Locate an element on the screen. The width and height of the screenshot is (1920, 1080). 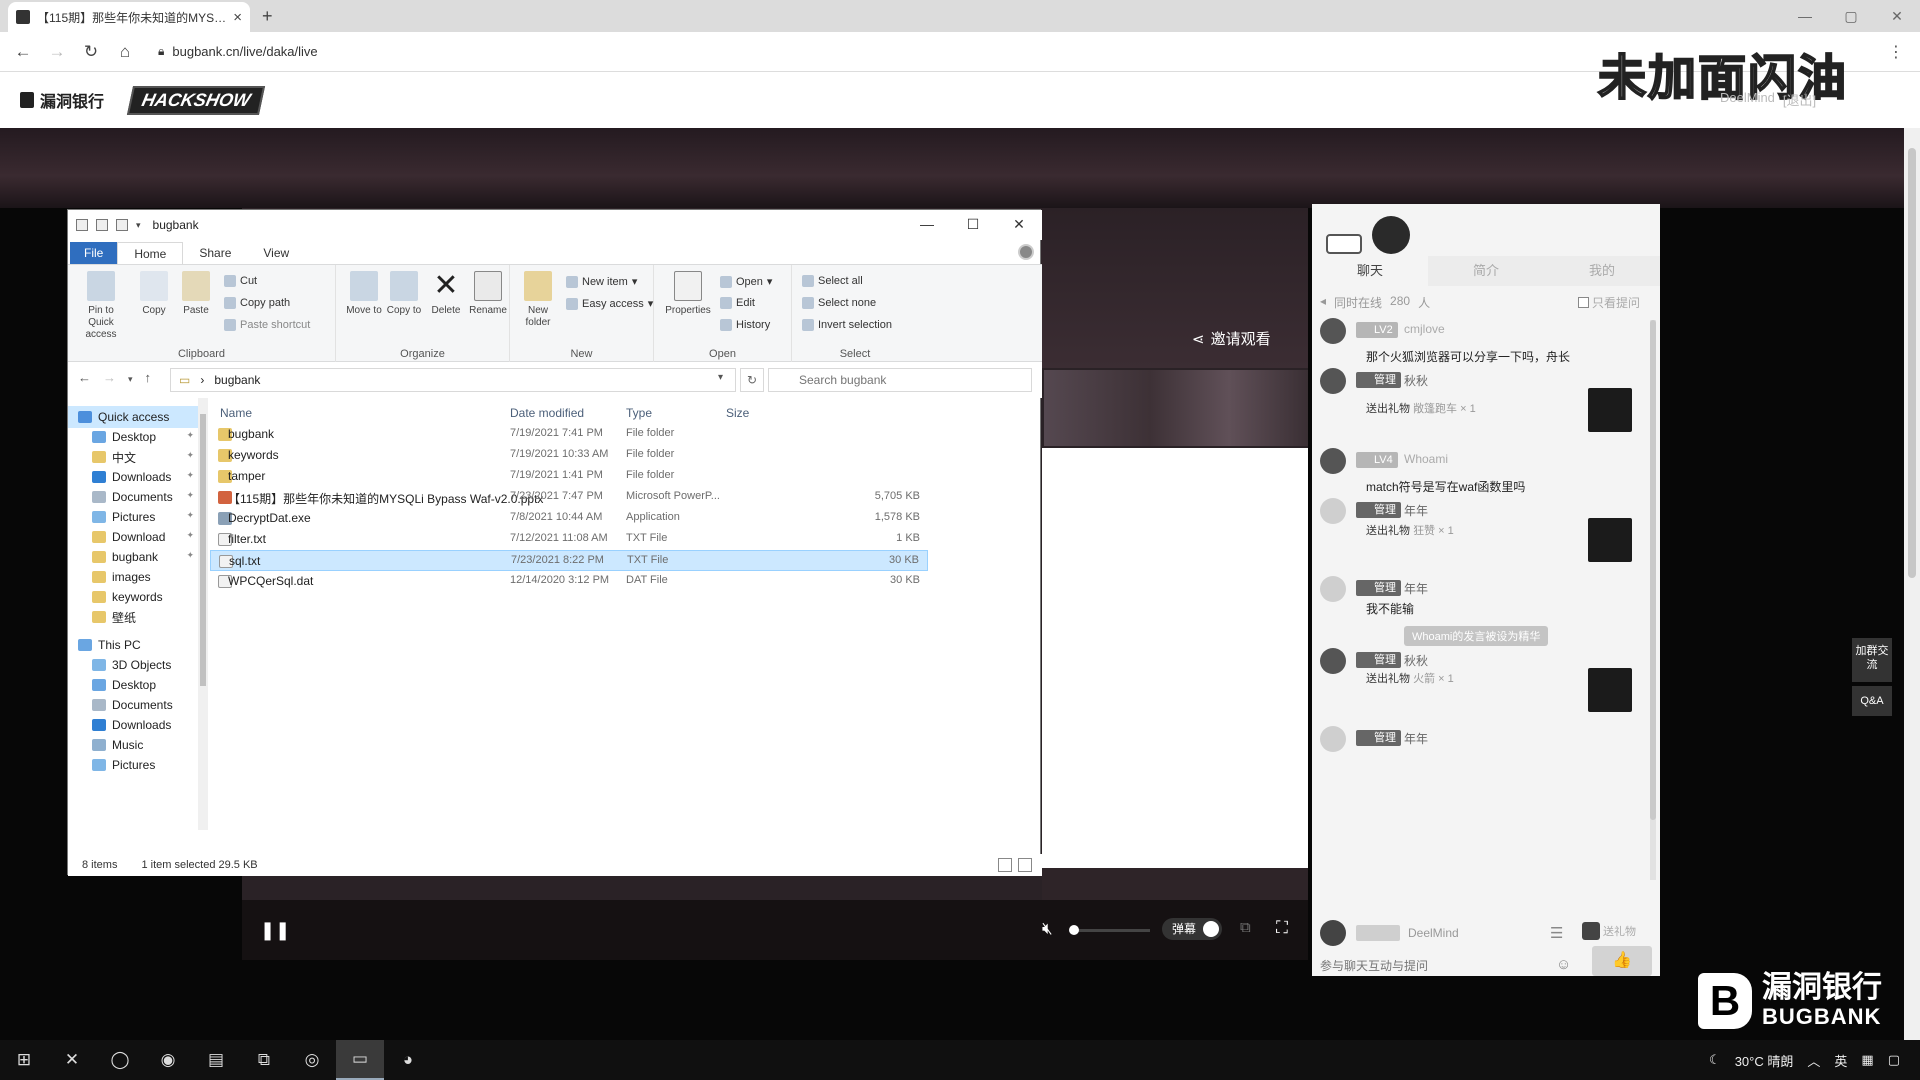
keyboard-icon: ▦ is located at coordinates (1867, 1060).